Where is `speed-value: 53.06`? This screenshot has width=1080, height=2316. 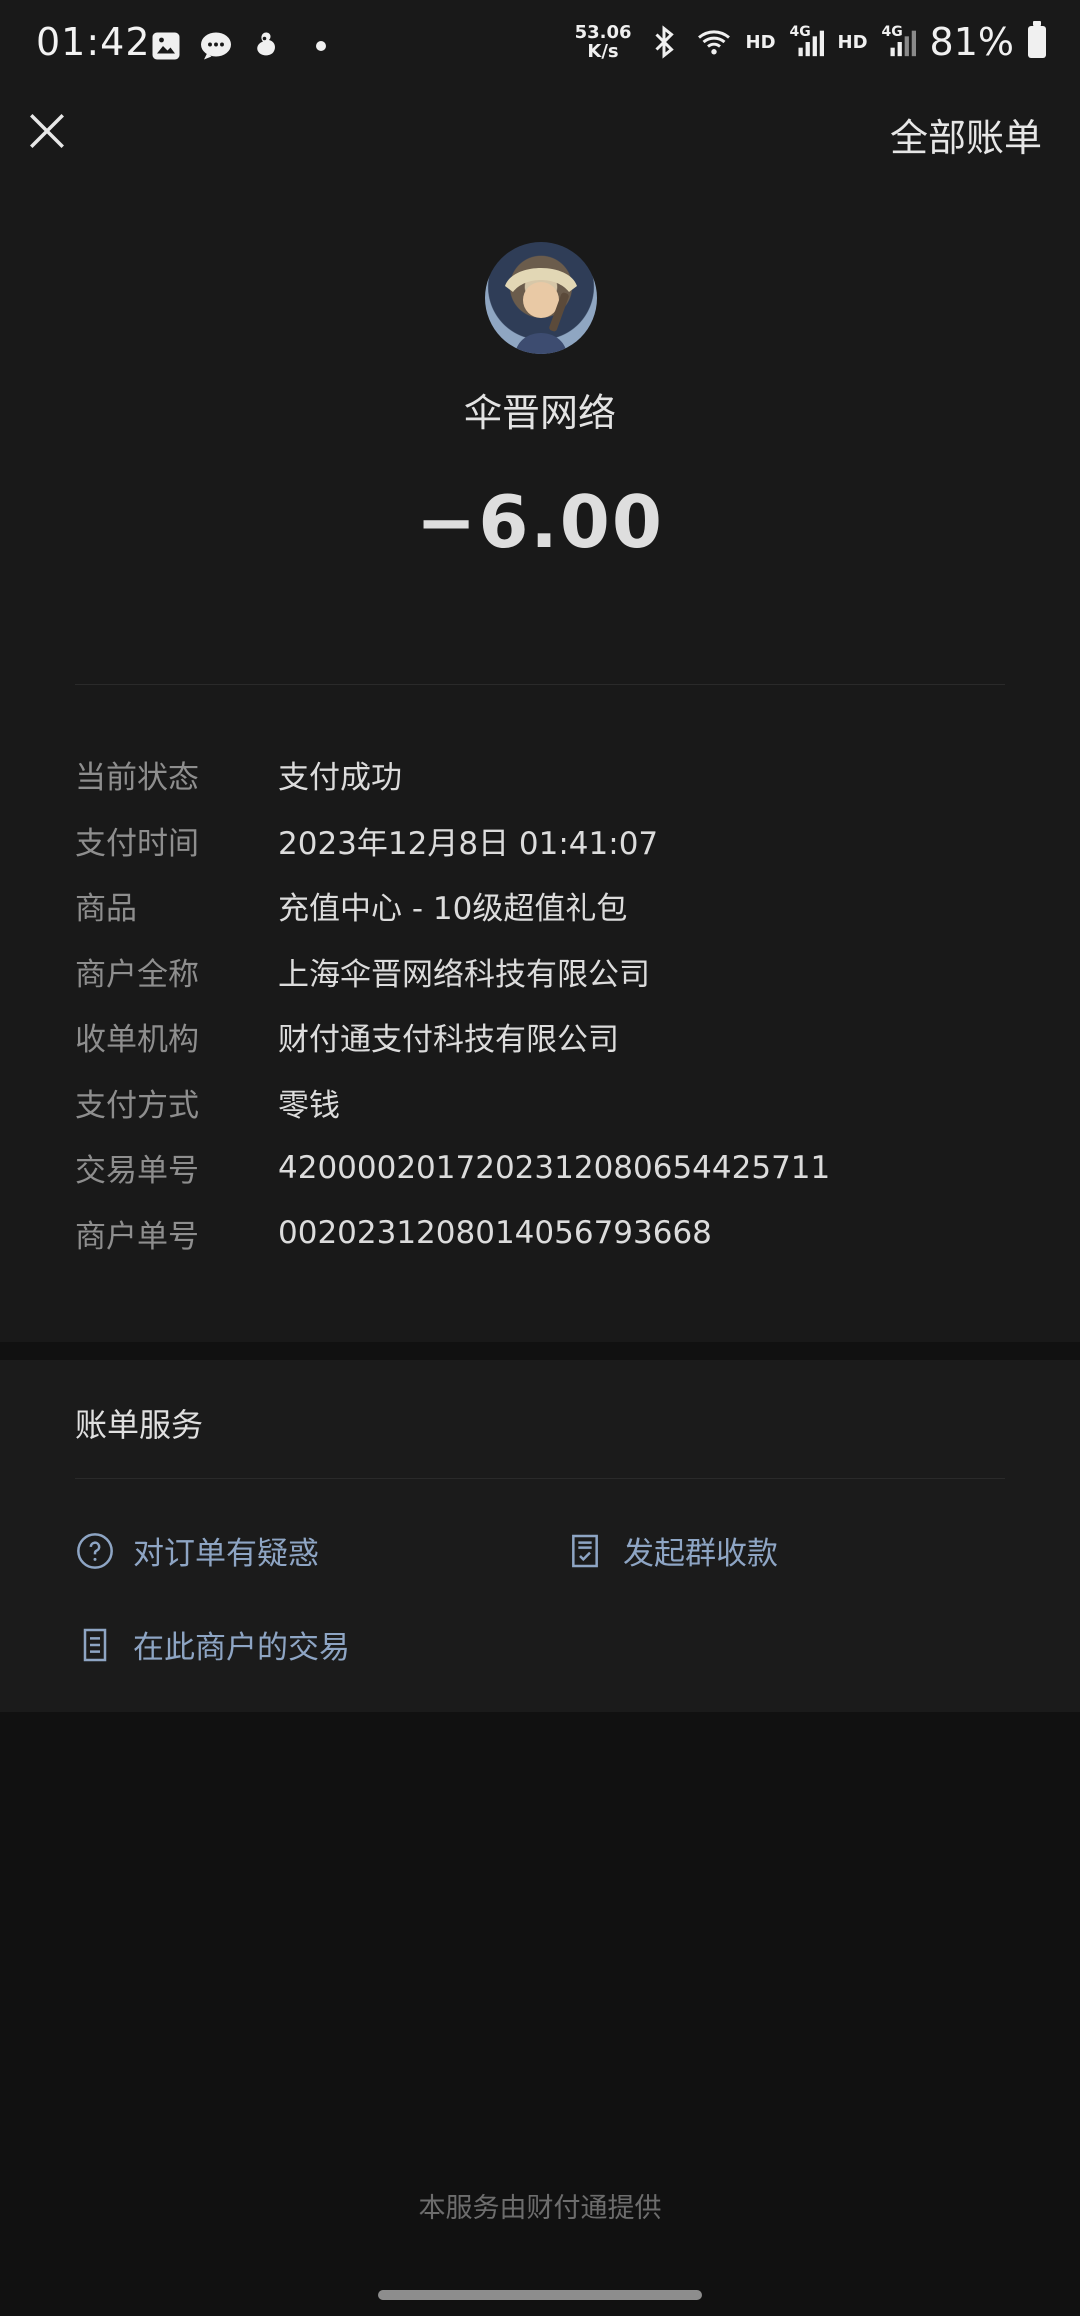
speed-value: 53.06 is located at coordinates (603, 32).